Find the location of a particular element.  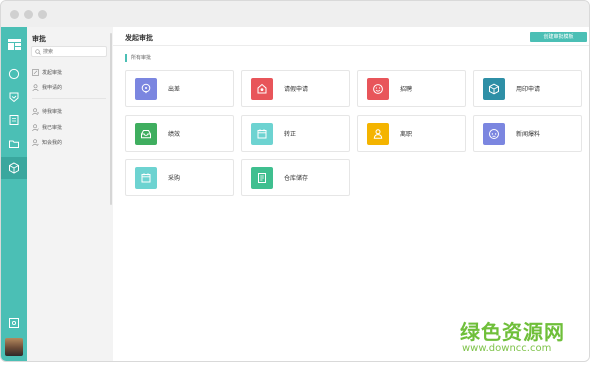

approval-card-resignation: 离职 is located at coordinates (411, 133).